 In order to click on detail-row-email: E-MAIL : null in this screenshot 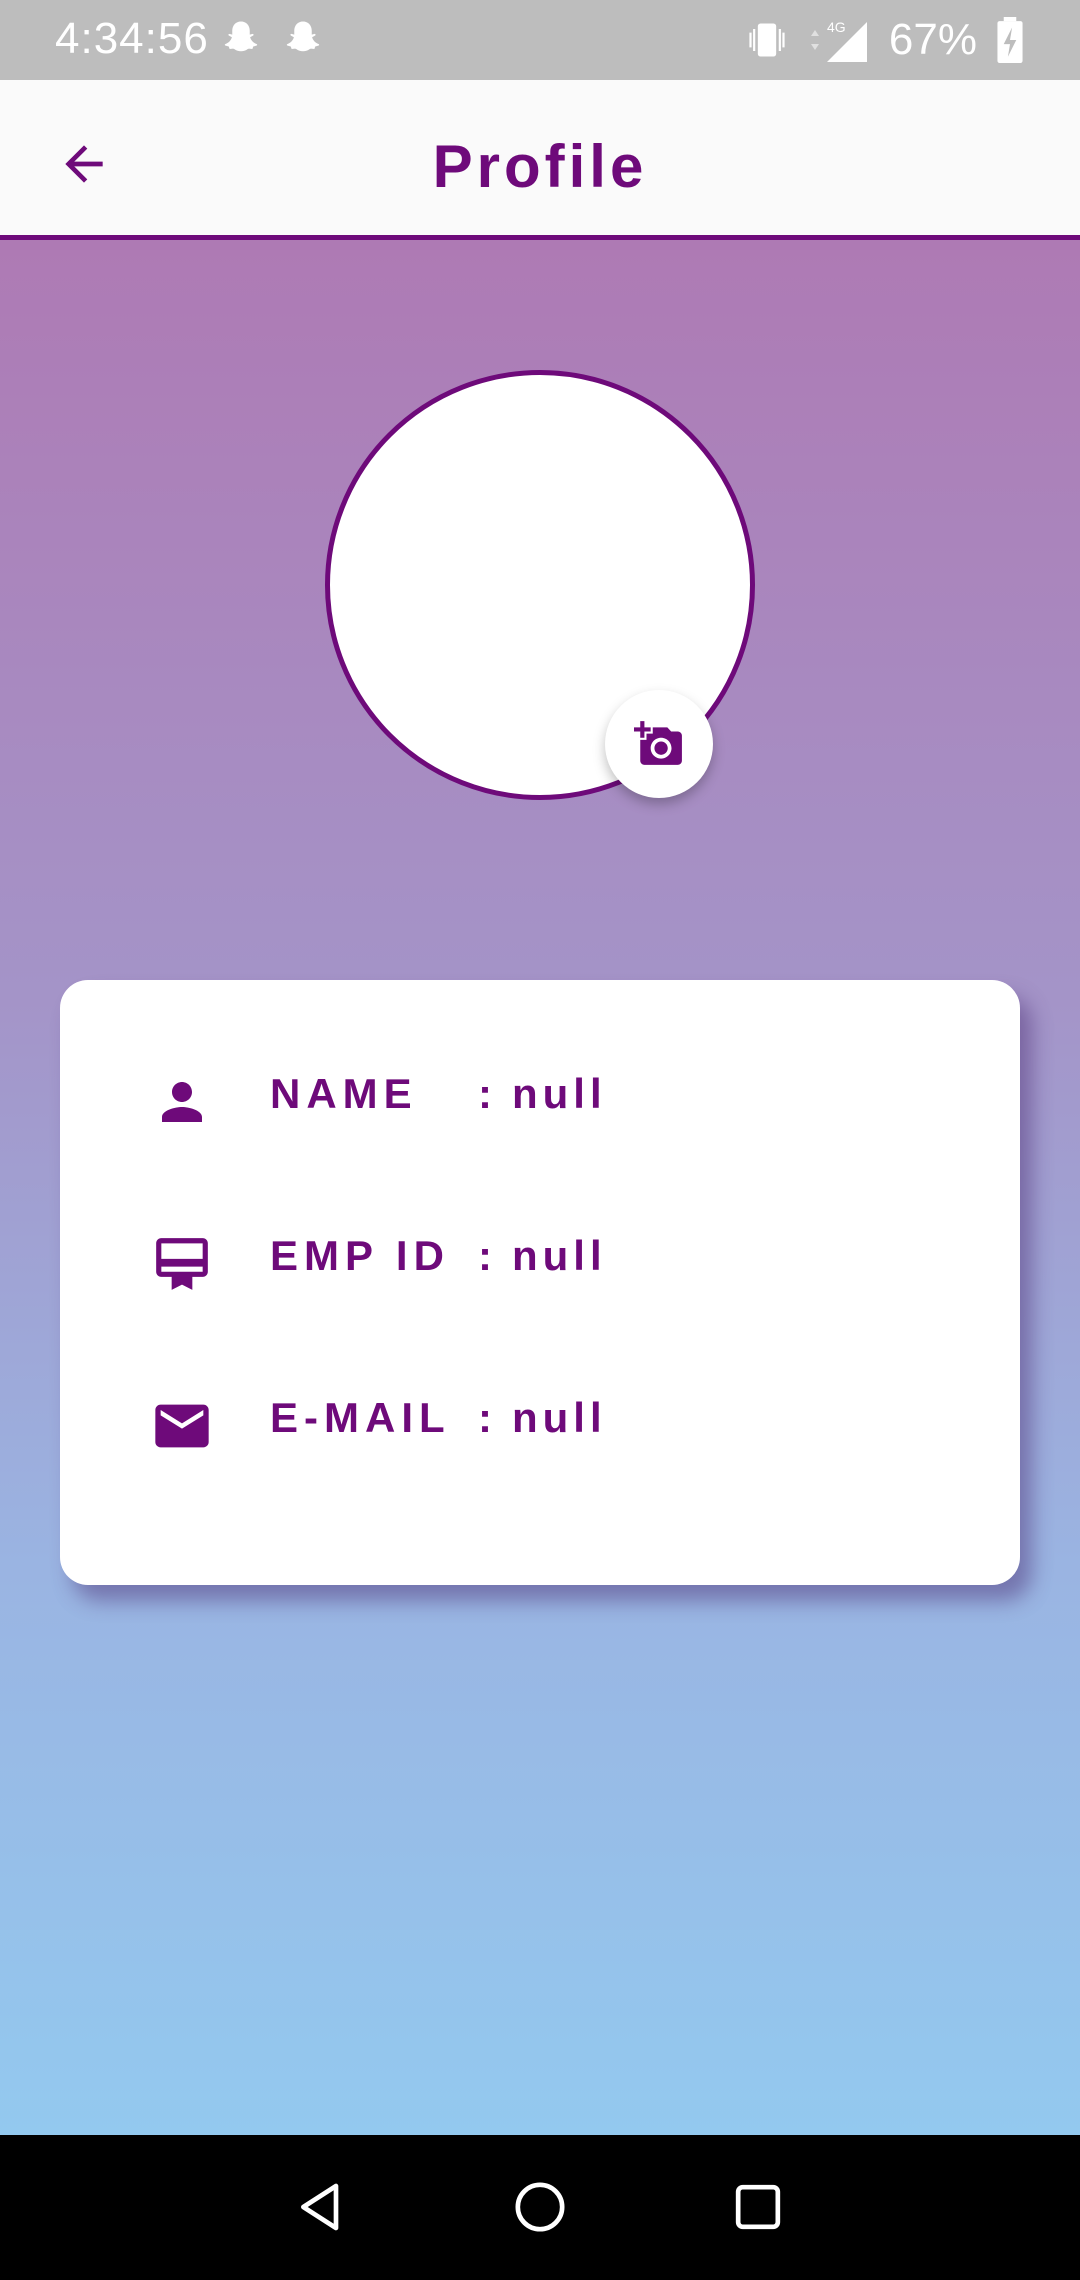, I will do `click(540, 1424)`.